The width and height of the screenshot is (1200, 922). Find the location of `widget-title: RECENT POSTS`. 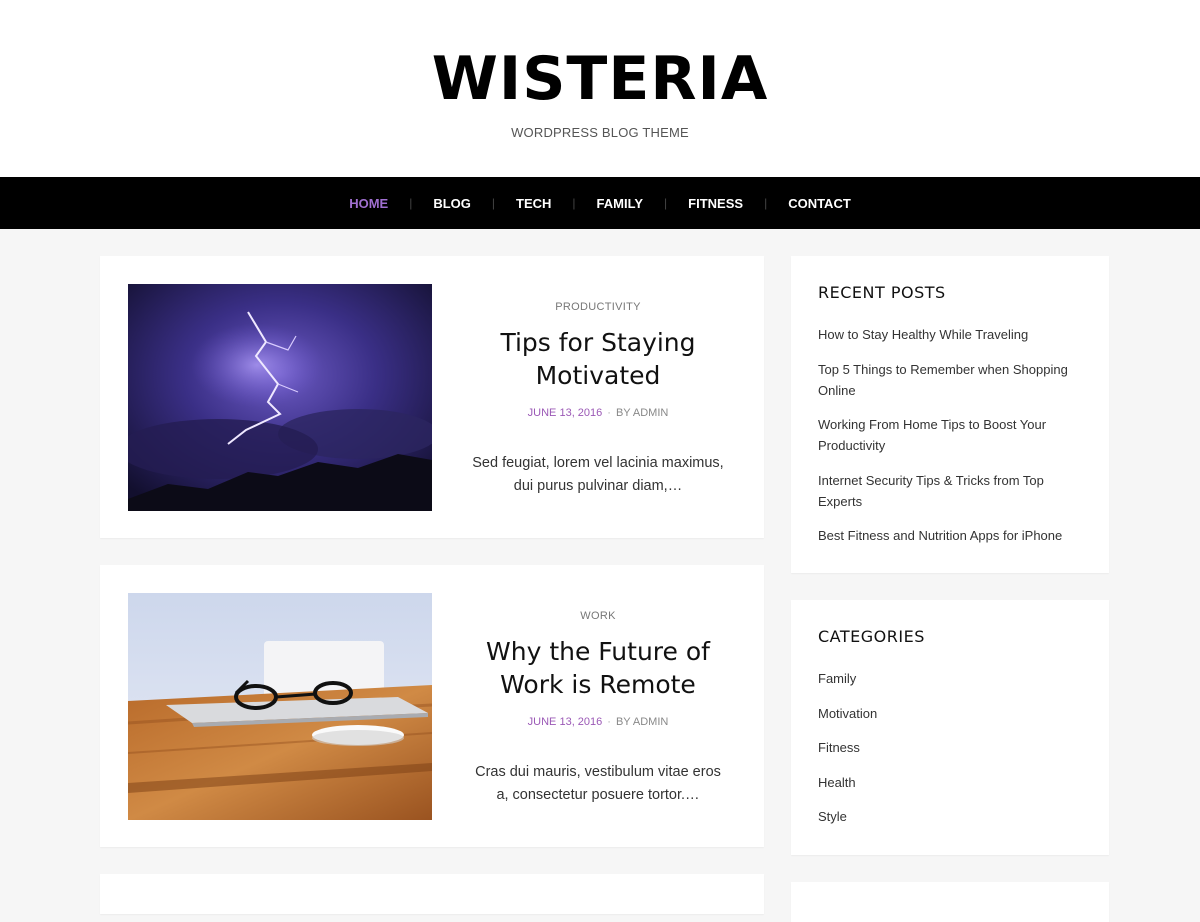

widget-title: RECENT POSTS is located at coordinates (882, 292).